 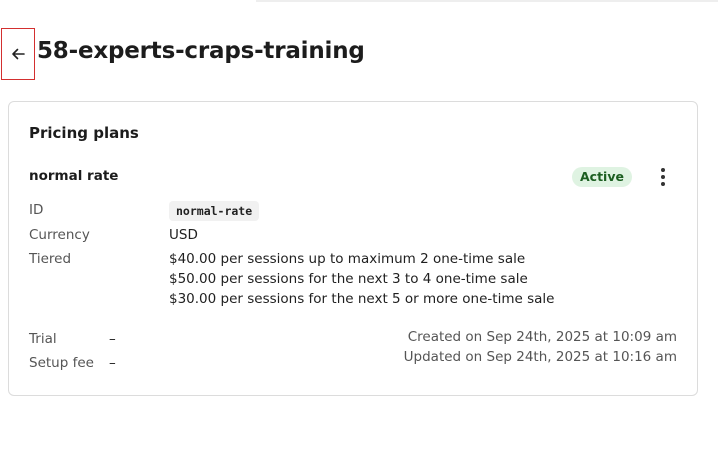 What do you see at coordinates (112, 363) in the screenshot?
I see `setup-fee-value: –` at bounding box center [112, 363].